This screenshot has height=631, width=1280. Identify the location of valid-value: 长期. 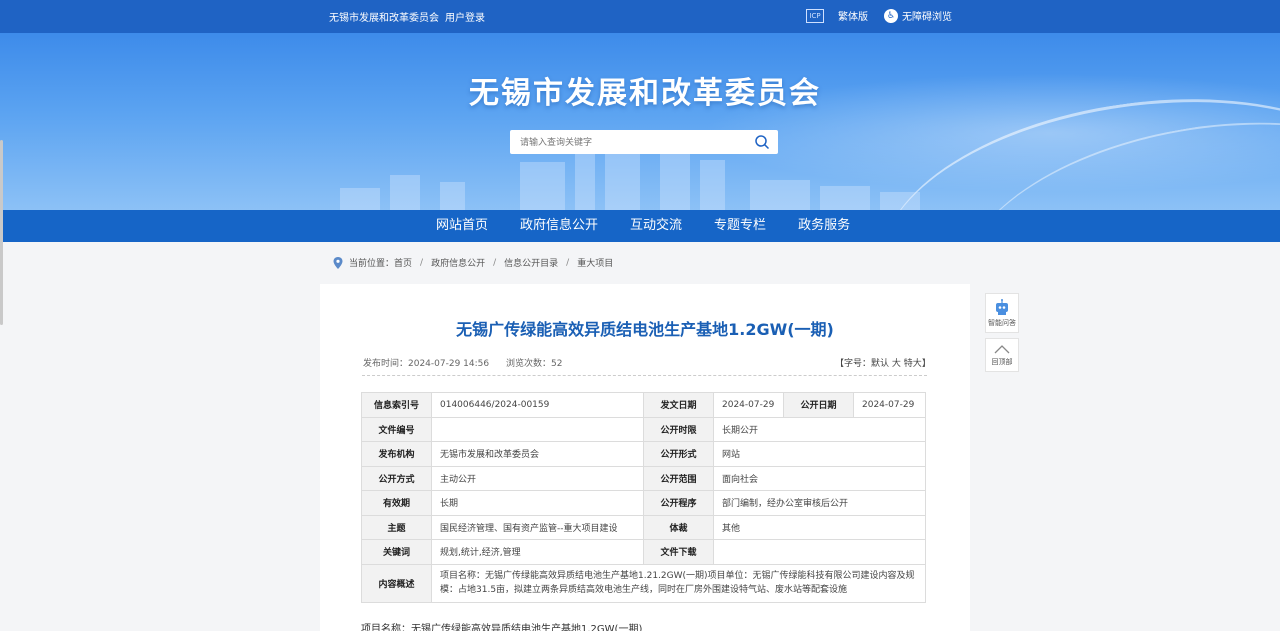
(537, 503).